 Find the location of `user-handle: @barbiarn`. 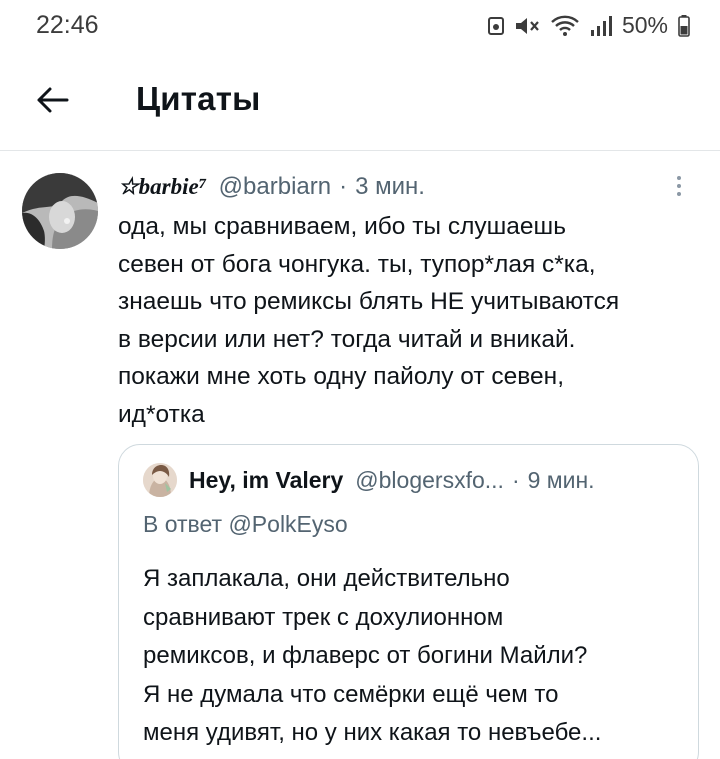

user-handle: @barbiarn is located at coordinates (275, 187).